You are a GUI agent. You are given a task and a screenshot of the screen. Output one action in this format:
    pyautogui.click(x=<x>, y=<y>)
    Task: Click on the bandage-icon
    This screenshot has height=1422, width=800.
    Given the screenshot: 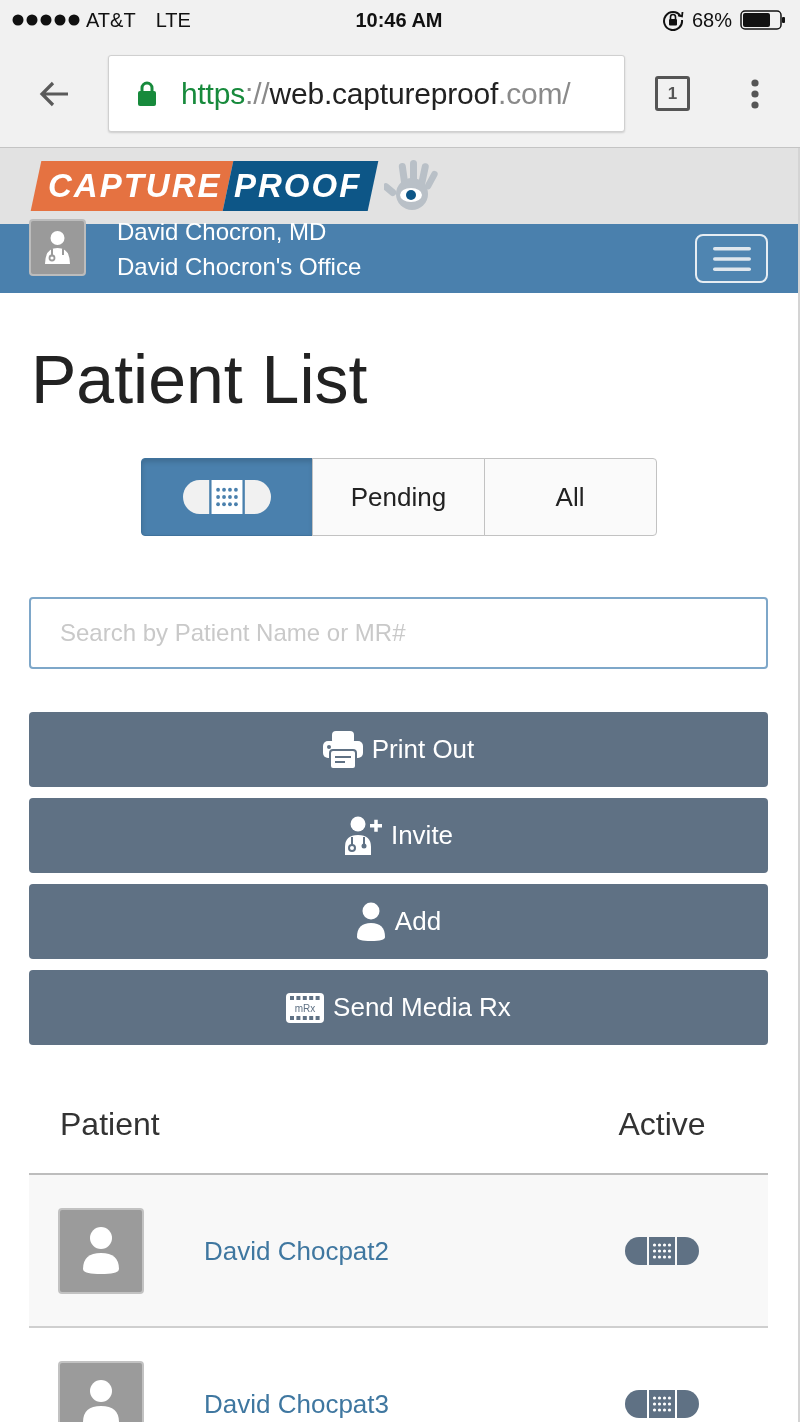 What is the action you would take?
    pyautogui.click(x=227, y=497)
    